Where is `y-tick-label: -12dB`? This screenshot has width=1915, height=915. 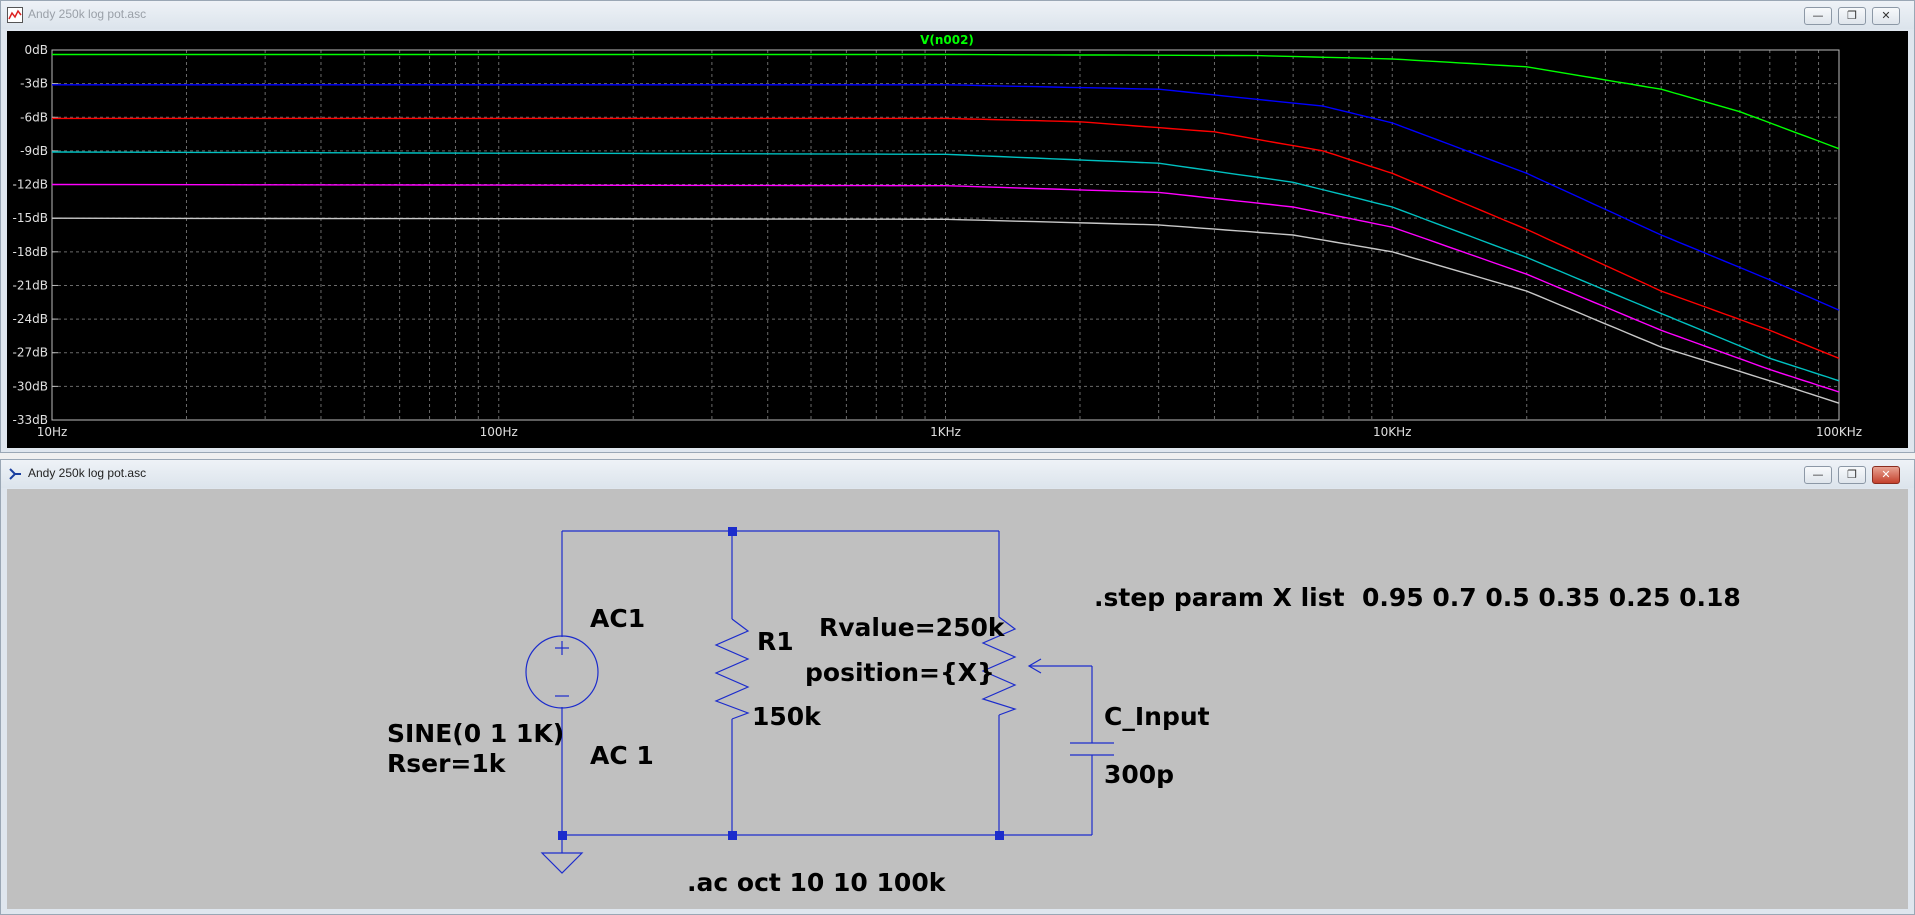 y-tick-label: -12dB is located at coordinates (30, 185).